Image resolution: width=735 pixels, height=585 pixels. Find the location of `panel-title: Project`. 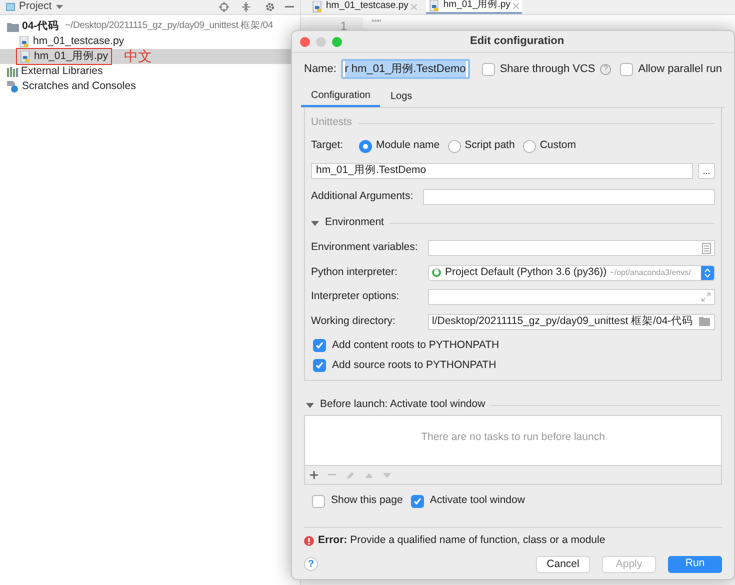

panel-title: Project is located at coordinates (35, 7).